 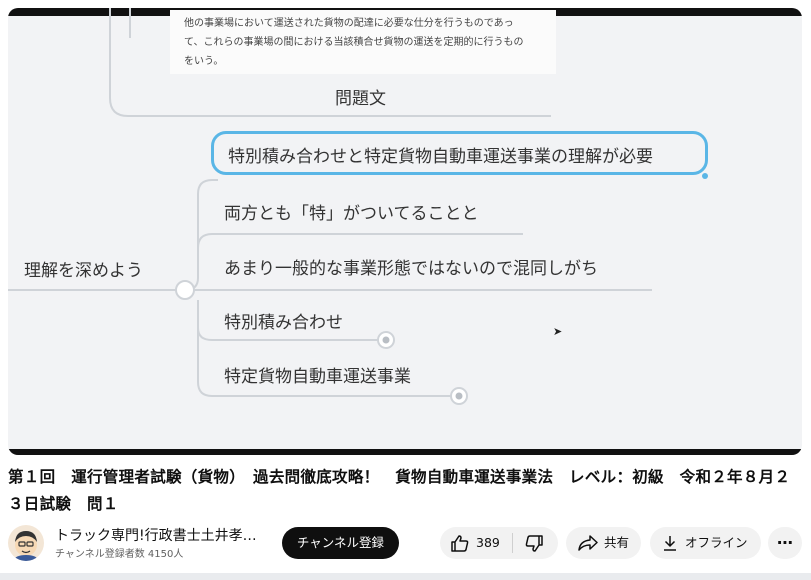 What do you see at coordinates (317, 377) in the screenshot?
I see `mindmap-node: 特定貨物自動車運送事業` at bounding box center [317, 377].